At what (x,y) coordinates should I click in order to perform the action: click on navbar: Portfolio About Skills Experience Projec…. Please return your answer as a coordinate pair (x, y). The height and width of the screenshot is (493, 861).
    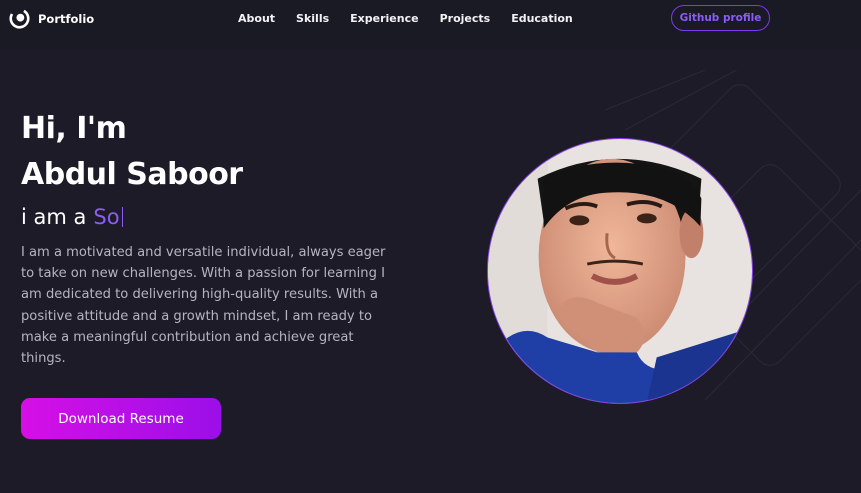
    Looking at the image, I should click on (430, 25).